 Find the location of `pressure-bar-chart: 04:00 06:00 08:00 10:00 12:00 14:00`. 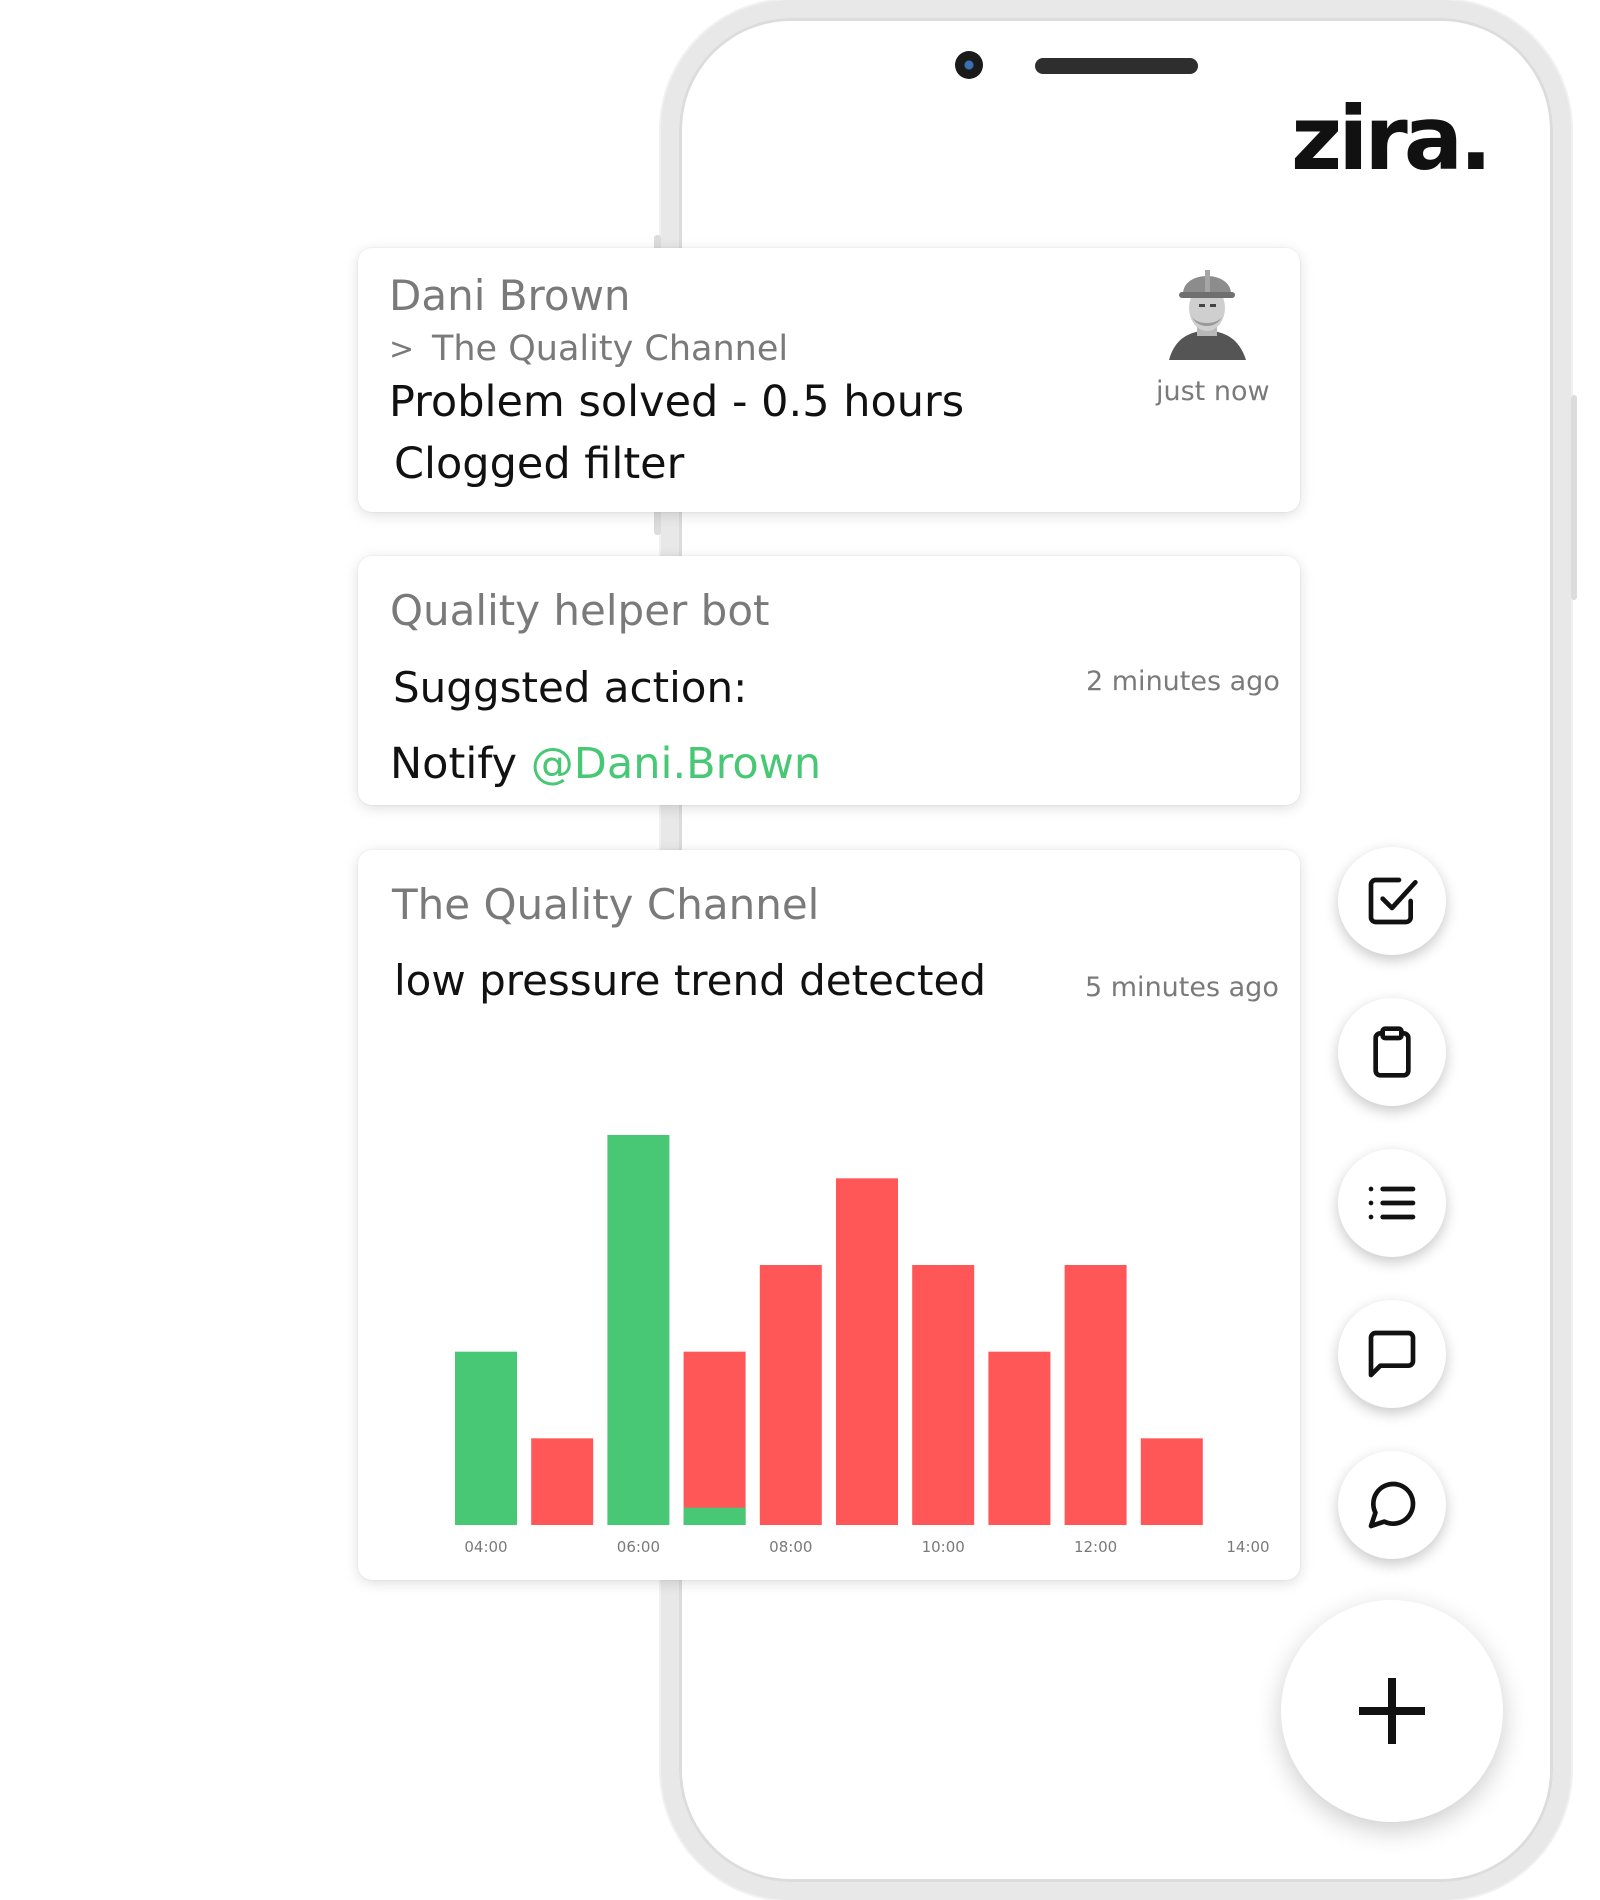

pressure-bar-chart: 04:00 06:00 08:00 10:00 12:00 14:00 is located at coordinates (862, 1345).